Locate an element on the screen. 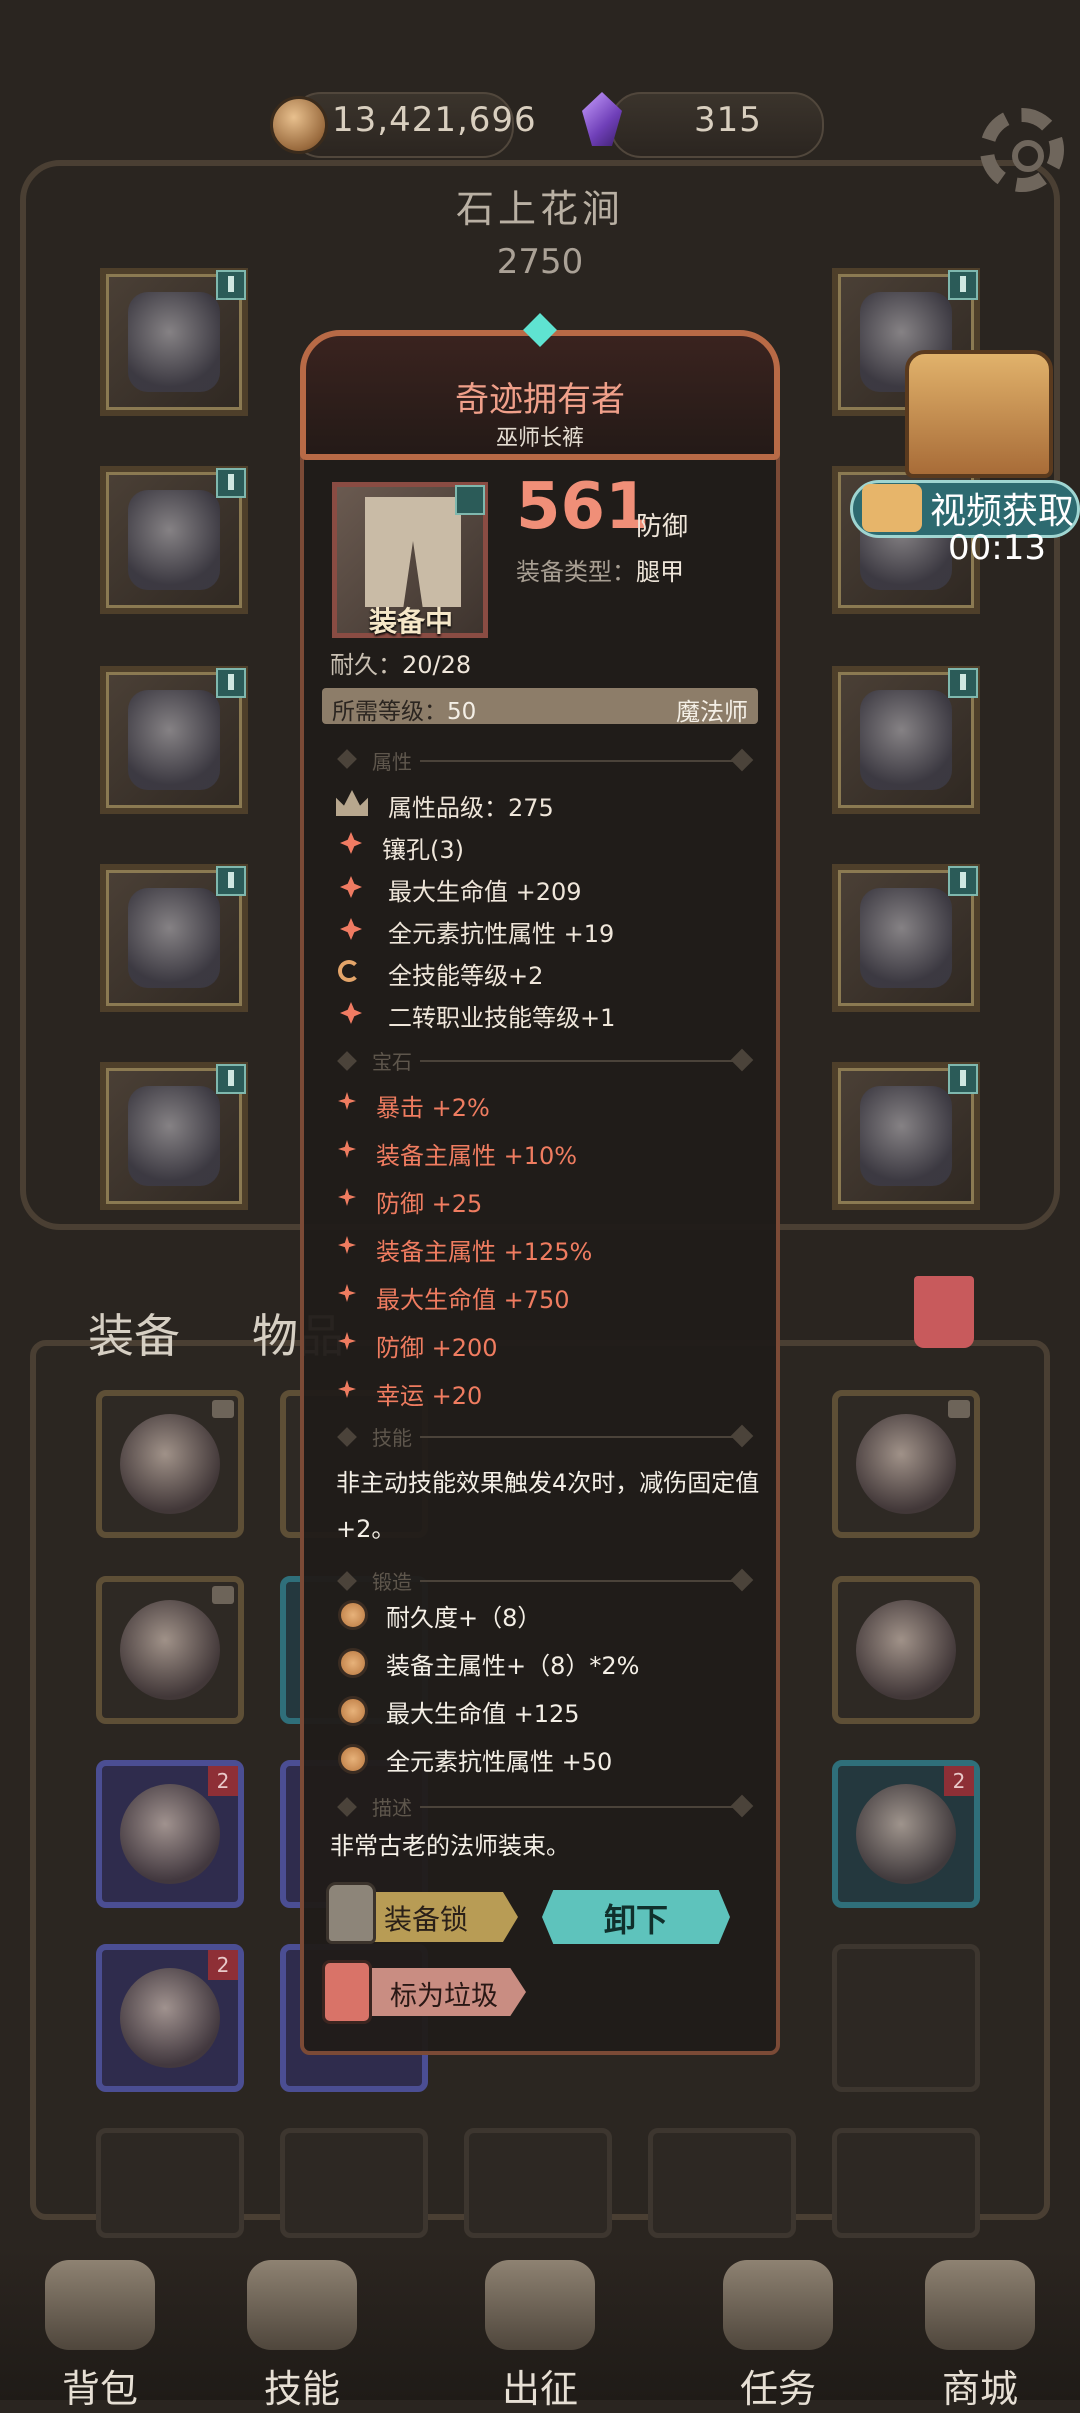 The image size is (1080, 2413). required-level: 所需等级：50 is located at coordinates (404, 709).